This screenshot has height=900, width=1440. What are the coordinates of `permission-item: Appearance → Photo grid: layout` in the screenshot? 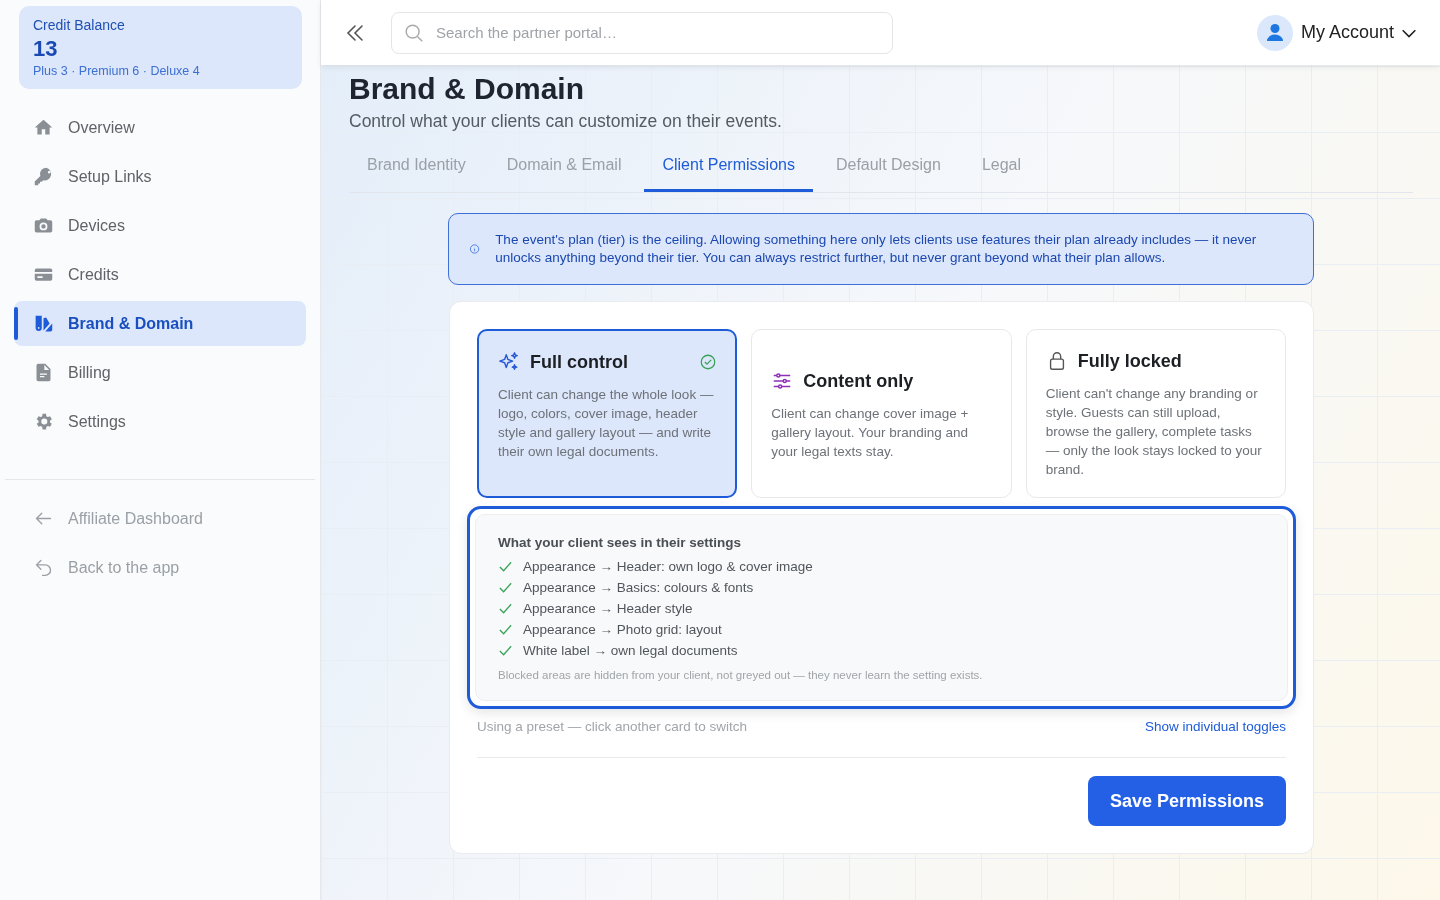 It's located at (622, 629).